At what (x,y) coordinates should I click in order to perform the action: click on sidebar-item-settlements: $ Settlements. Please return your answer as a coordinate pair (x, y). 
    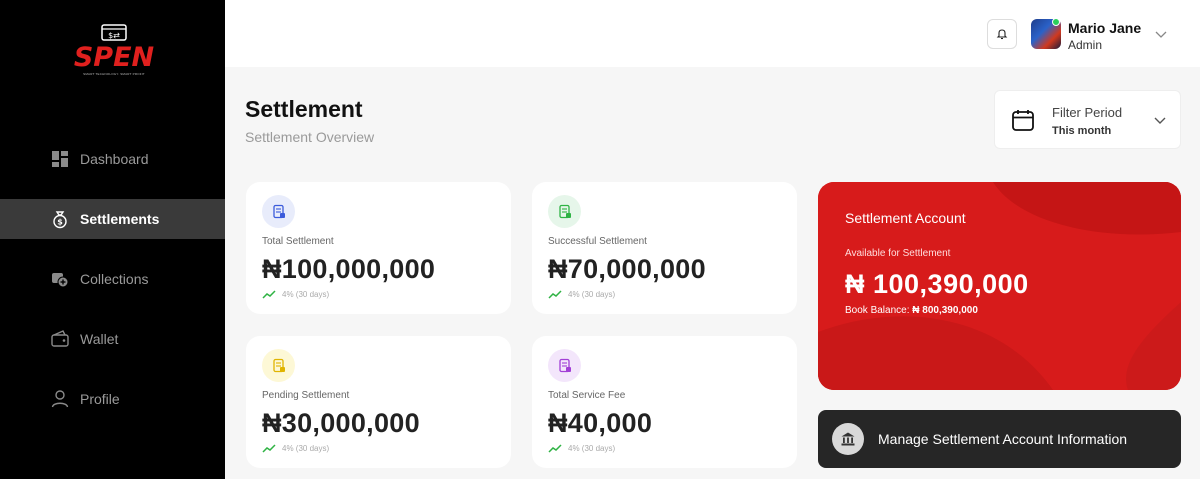
    Looking at the image, I should click on (112, 219).